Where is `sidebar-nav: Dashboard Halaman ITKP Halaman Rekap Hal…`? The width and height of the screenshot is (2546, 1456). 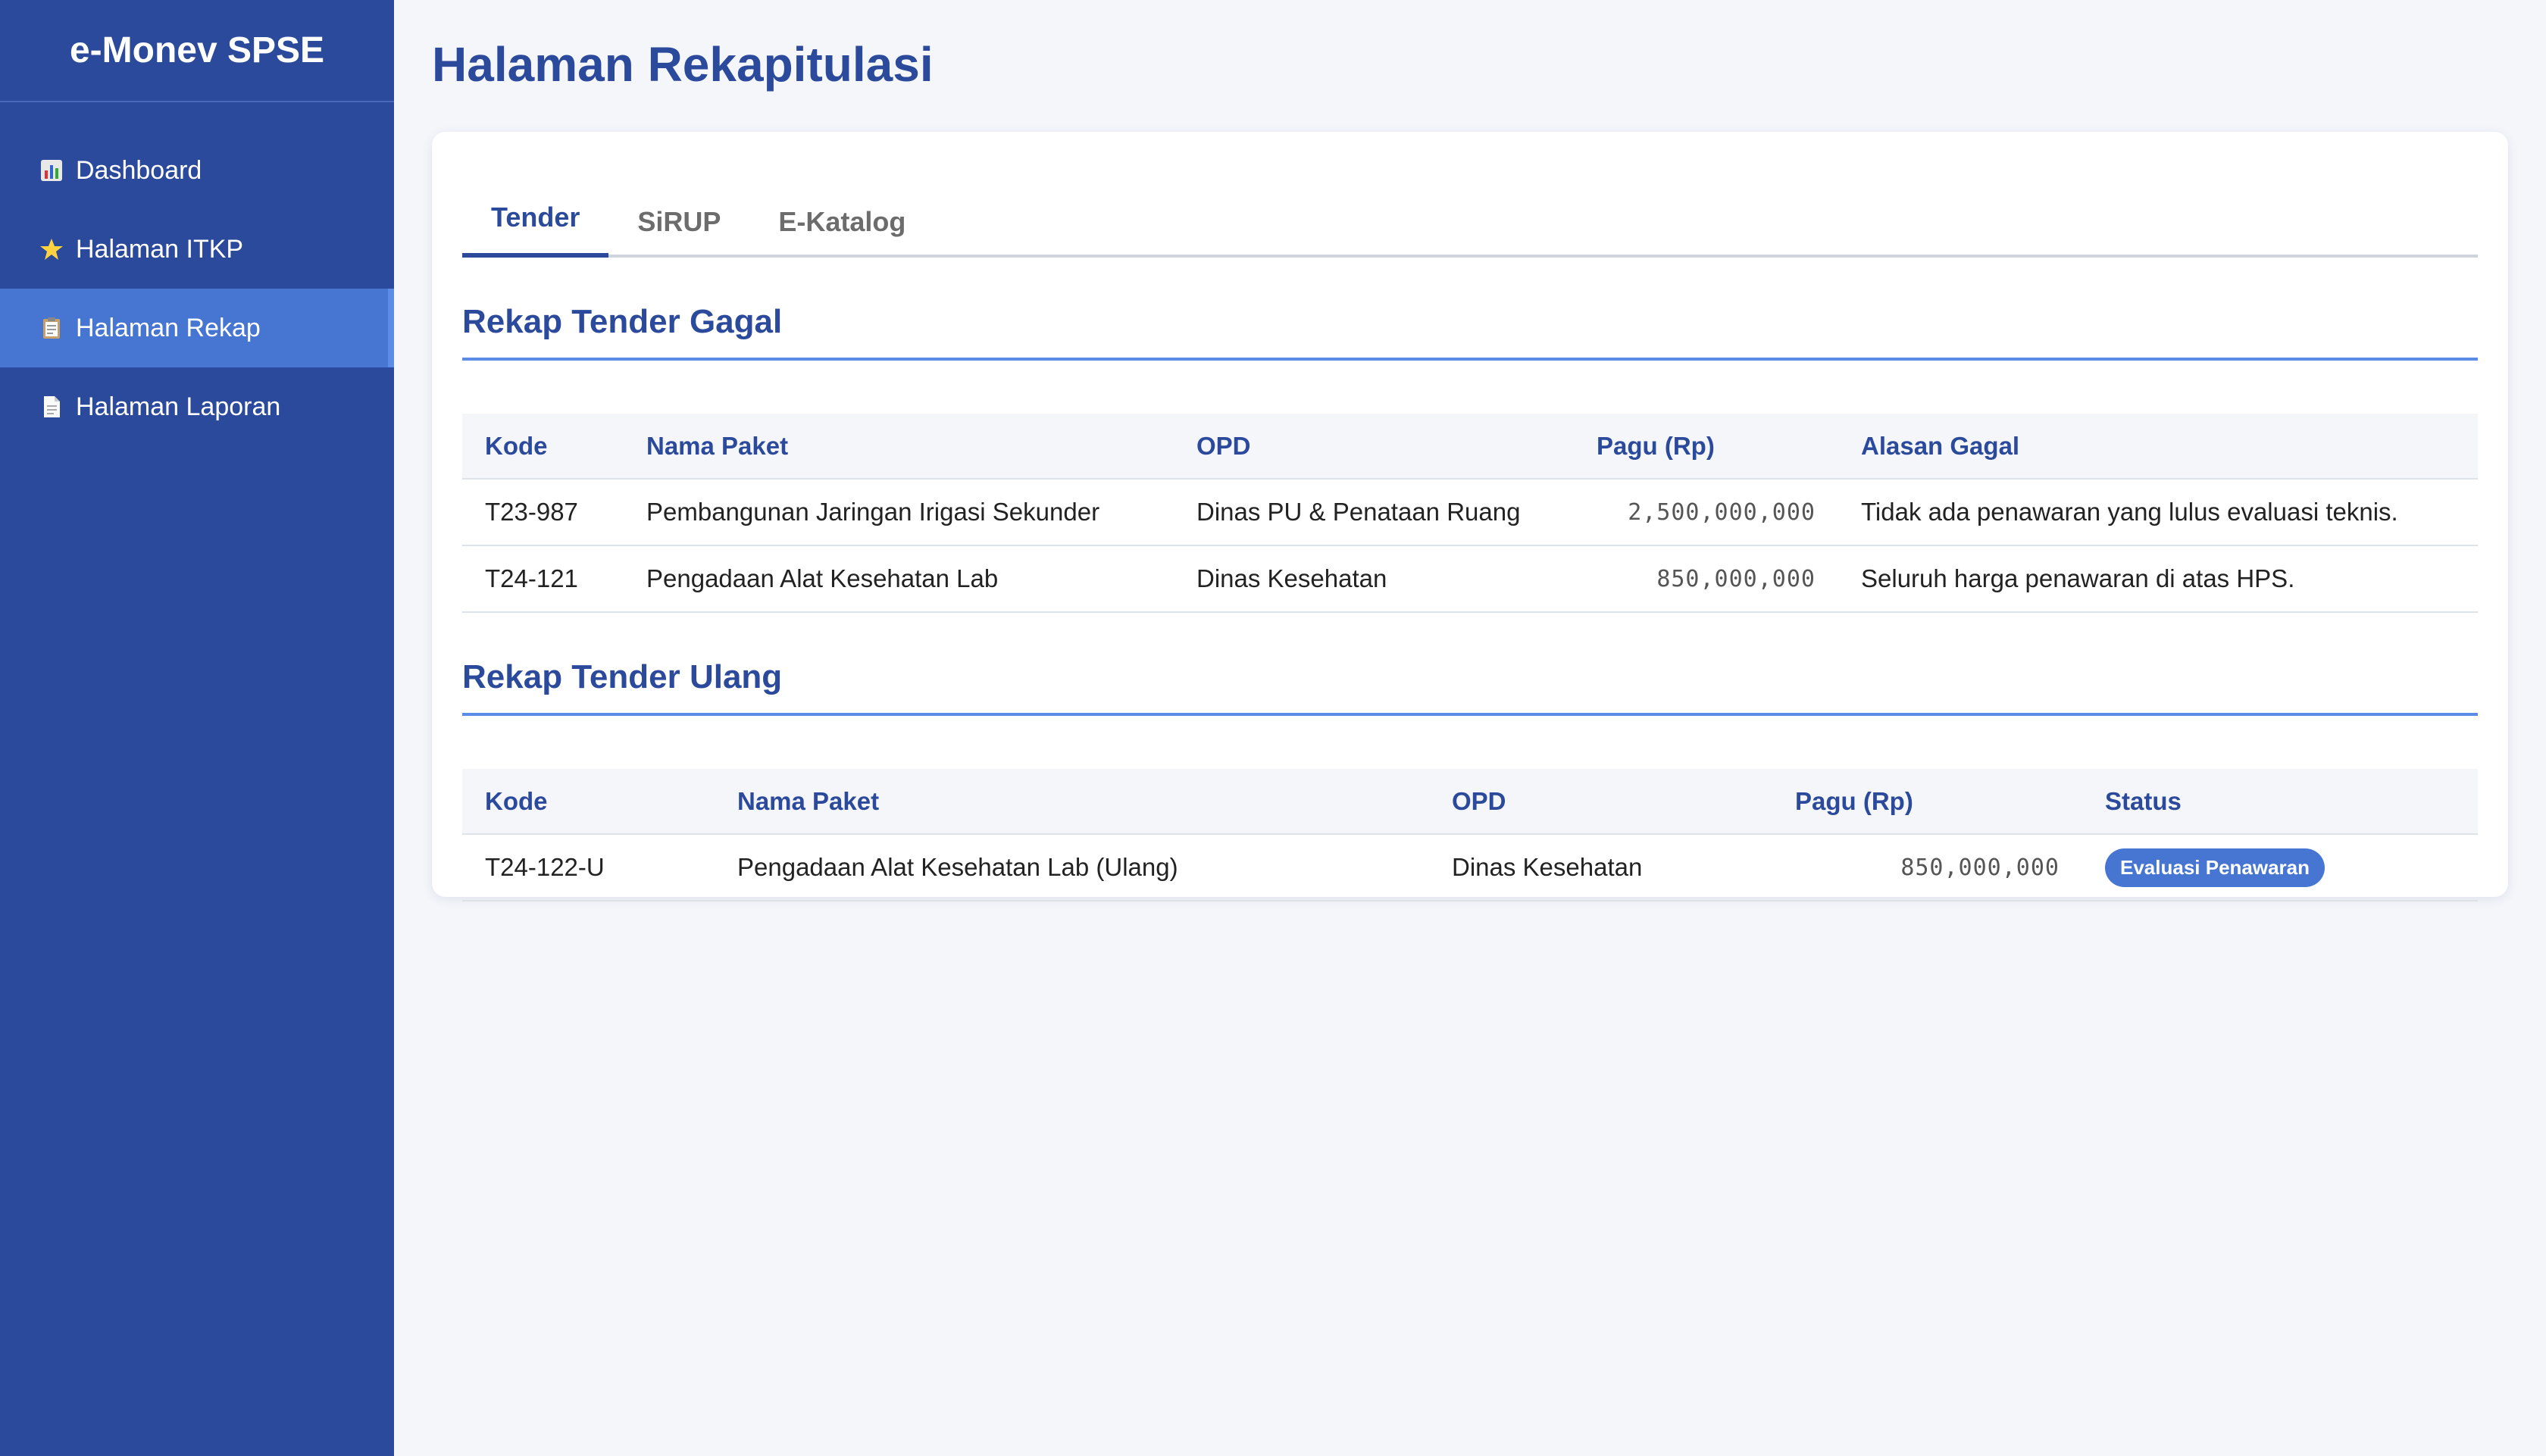 sidebar-nav: Dashboard Halaman ITKP Halaman Rekap Hal… is located at coordinates (197, 274).